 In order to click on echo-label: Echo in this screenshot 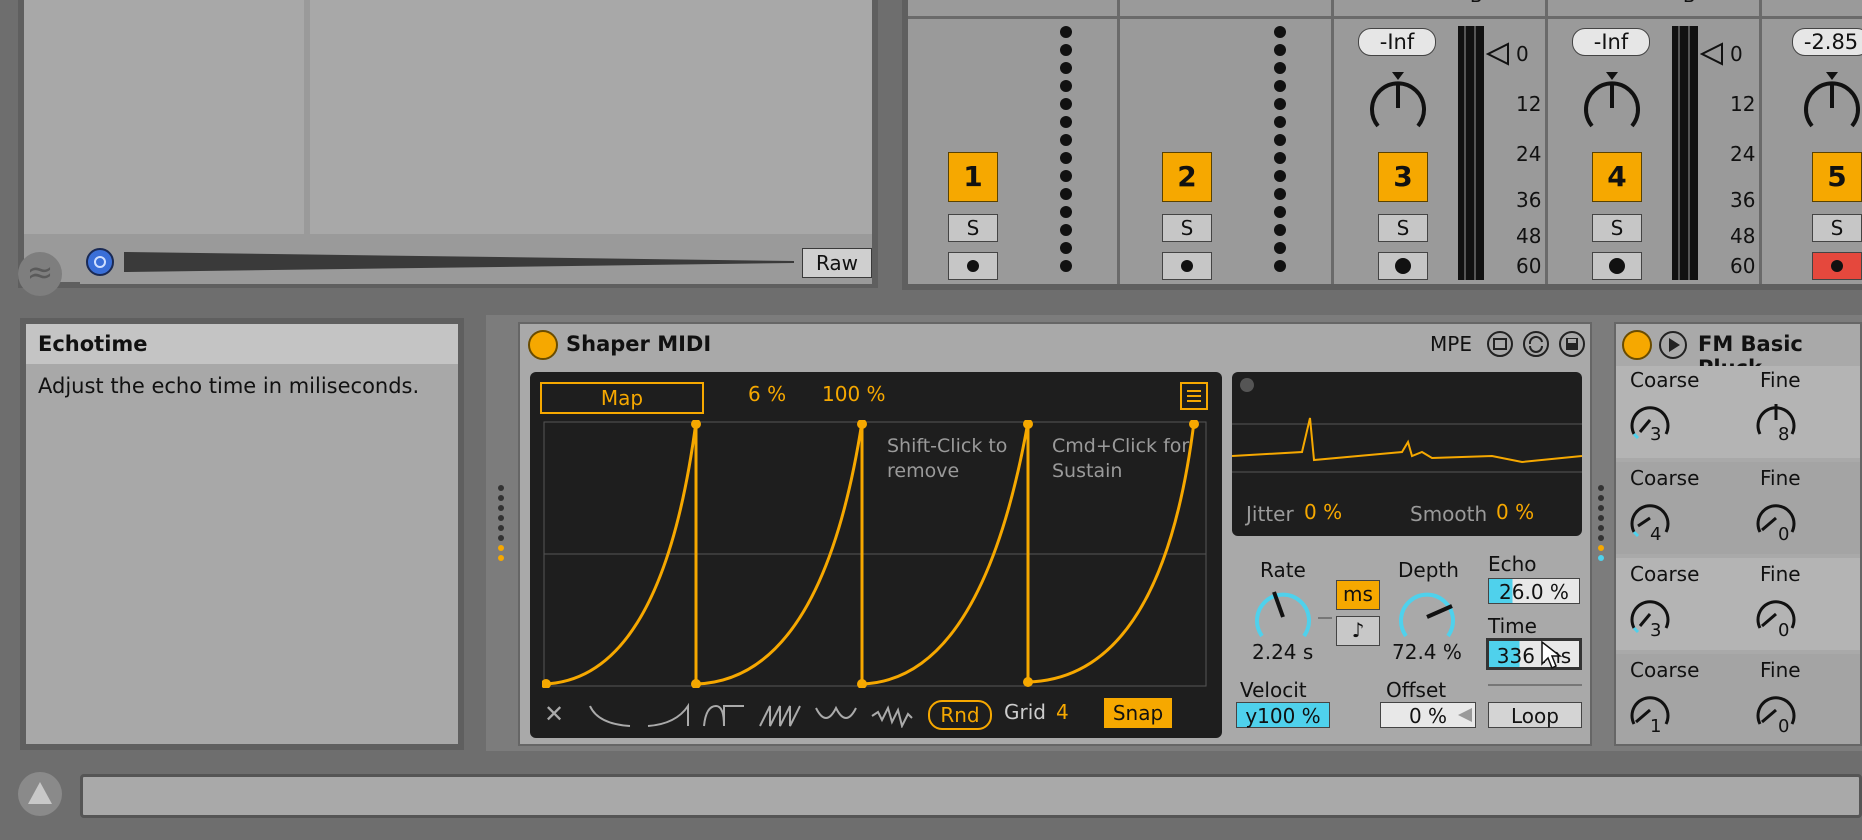, I will do `click(1512, 564)`.